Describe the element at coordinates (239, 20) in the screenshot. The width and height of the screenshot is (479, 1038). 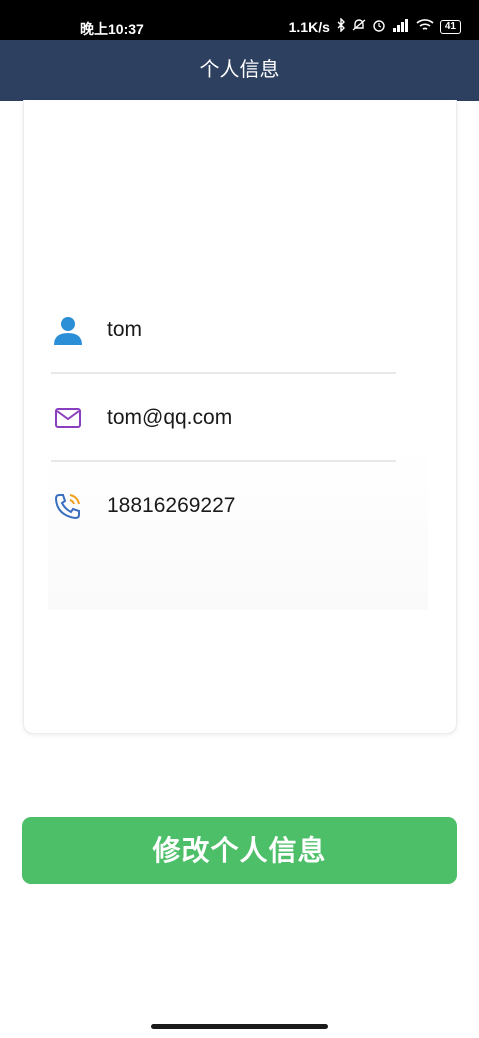
I see `status-bar: 晚上10:37 1.1K/s 41` at that location.